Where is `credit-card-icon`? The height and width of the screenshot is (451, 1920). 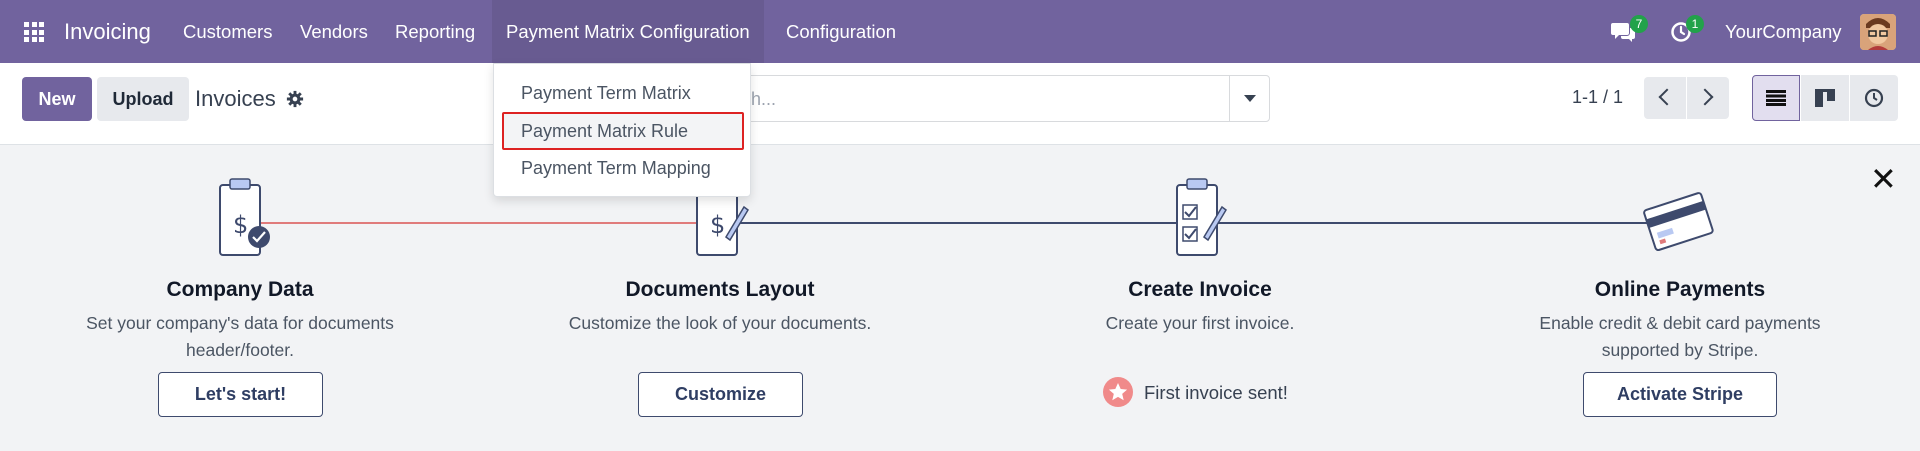 credit-card-icon is located at coordinates (1678, 222).